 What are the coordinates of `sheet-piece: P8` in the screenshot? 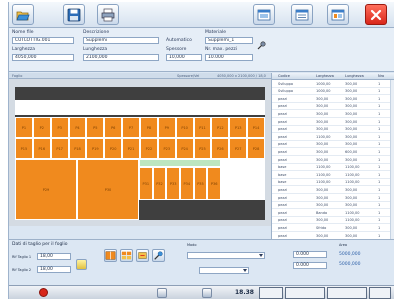 It's located at (149, 127).